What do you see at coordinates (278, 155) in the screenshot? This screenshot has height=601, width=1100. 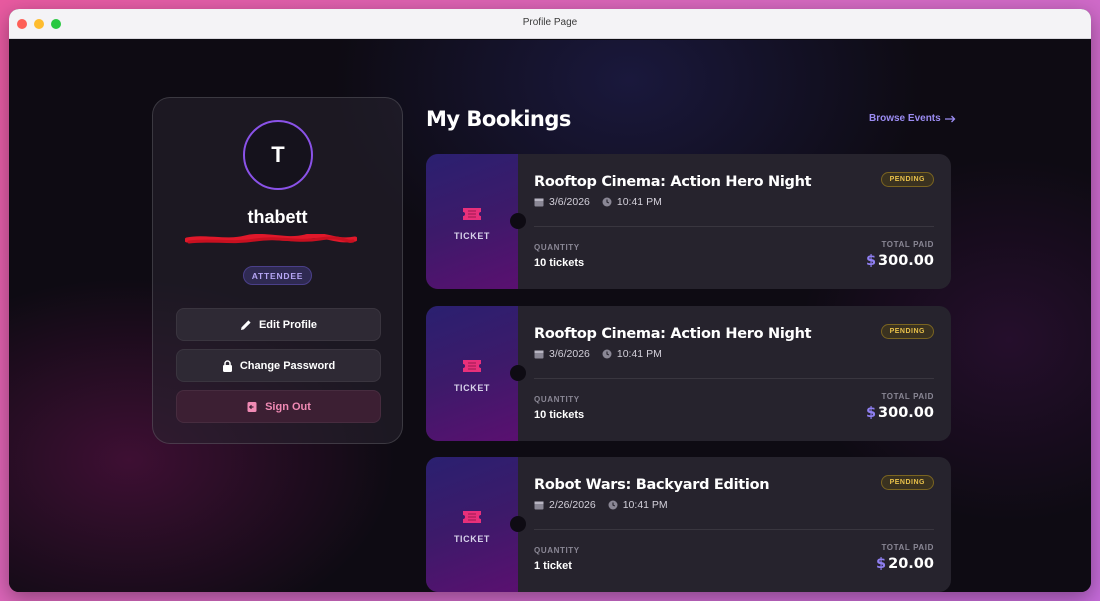 I see `avatar: T` at bounding box center [278, 155].